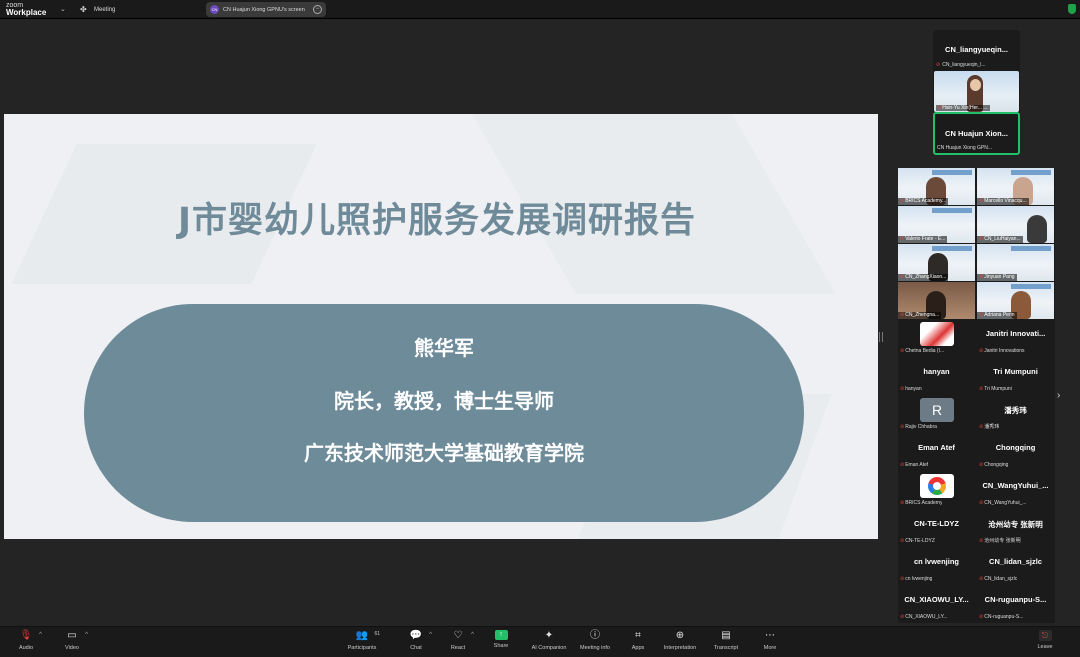 This screenshot has height=657, width=1080. Describe the element at coordinates (920, 541) in the screenshot. I see `participant-label-text: CN-TE-LDYZ` at that location.